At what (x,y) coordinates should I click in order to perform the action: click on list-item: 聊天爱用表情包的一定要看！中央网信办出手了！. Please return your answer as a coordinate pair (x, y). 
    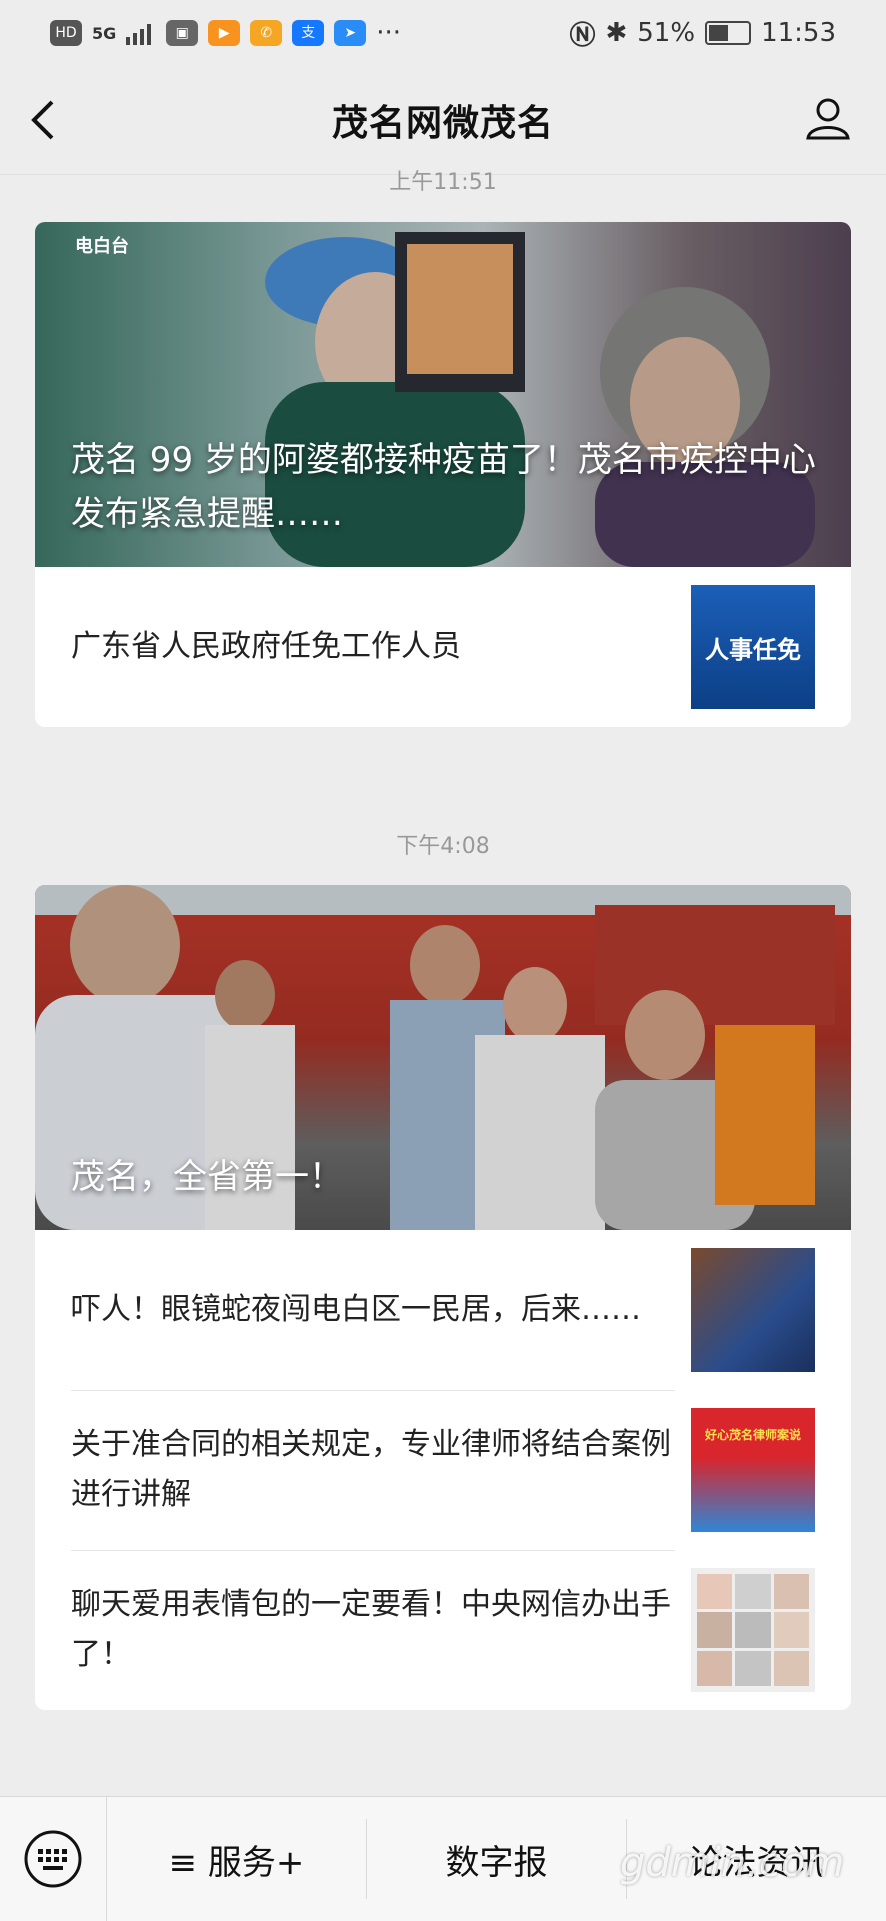
    Looking at the image, I should click on (443, 1630).